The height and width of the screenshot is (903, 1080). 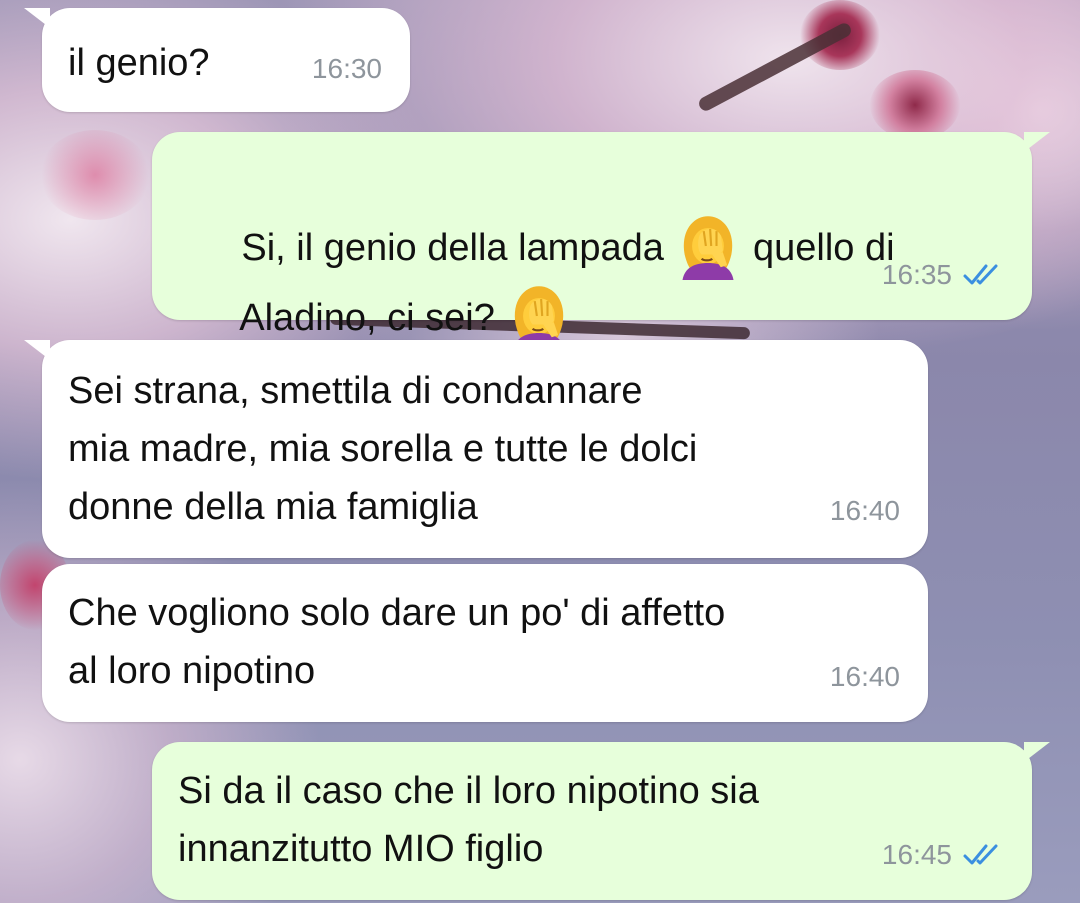 I want to click on message-text: Si da il caso che il loro nipotino sia, so click(x=468, y=791).